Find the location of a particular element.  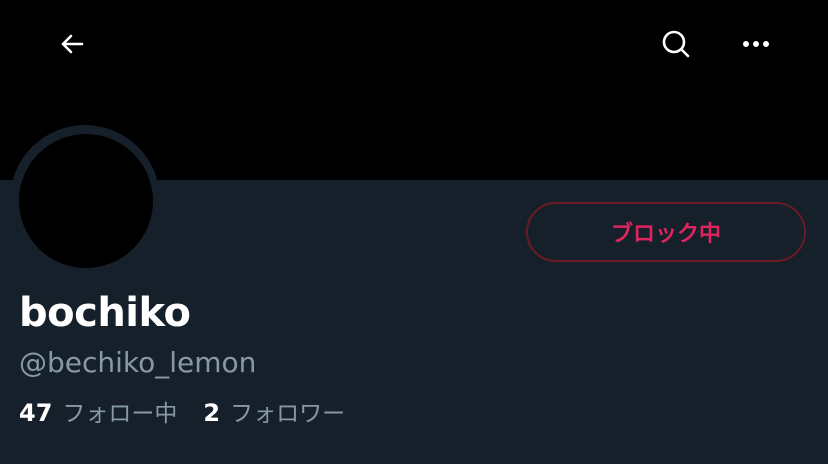

back-button is located at coordinates (72, 44).